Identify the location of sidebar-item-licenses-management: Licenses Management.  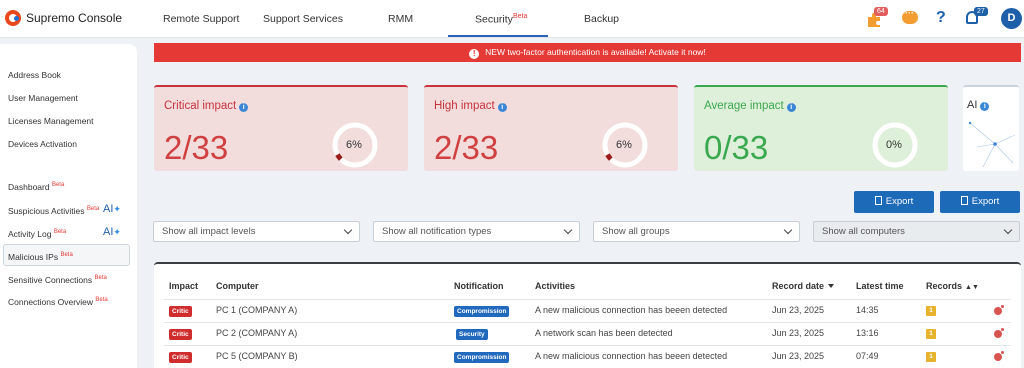
(51, 121).